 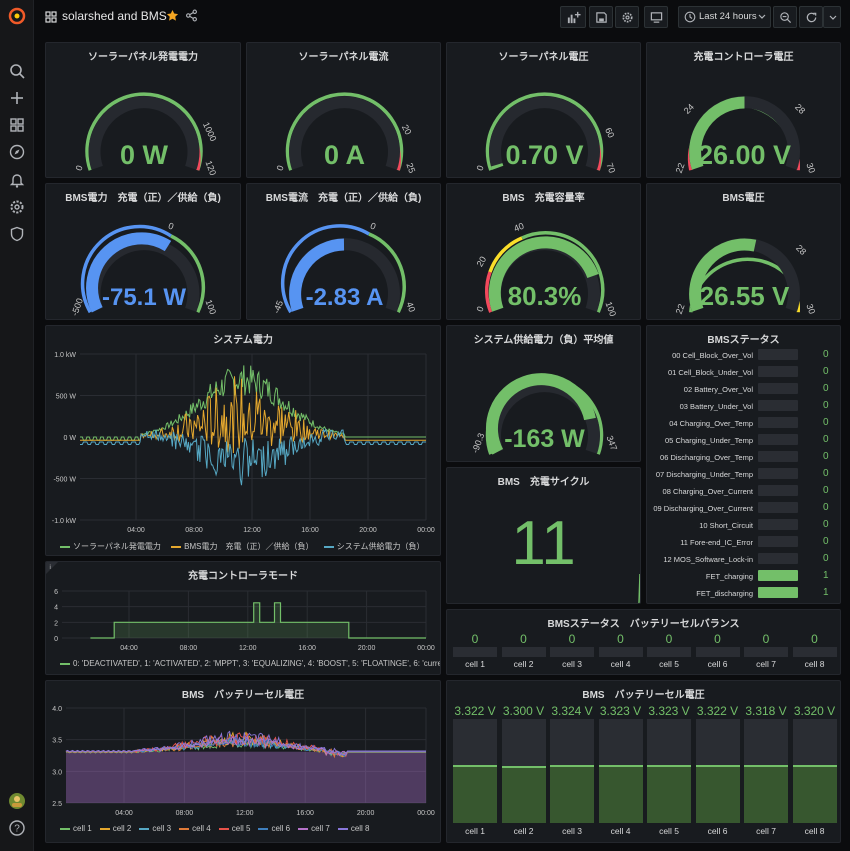 I want to click on search-icon, so click(x=17, y=71).